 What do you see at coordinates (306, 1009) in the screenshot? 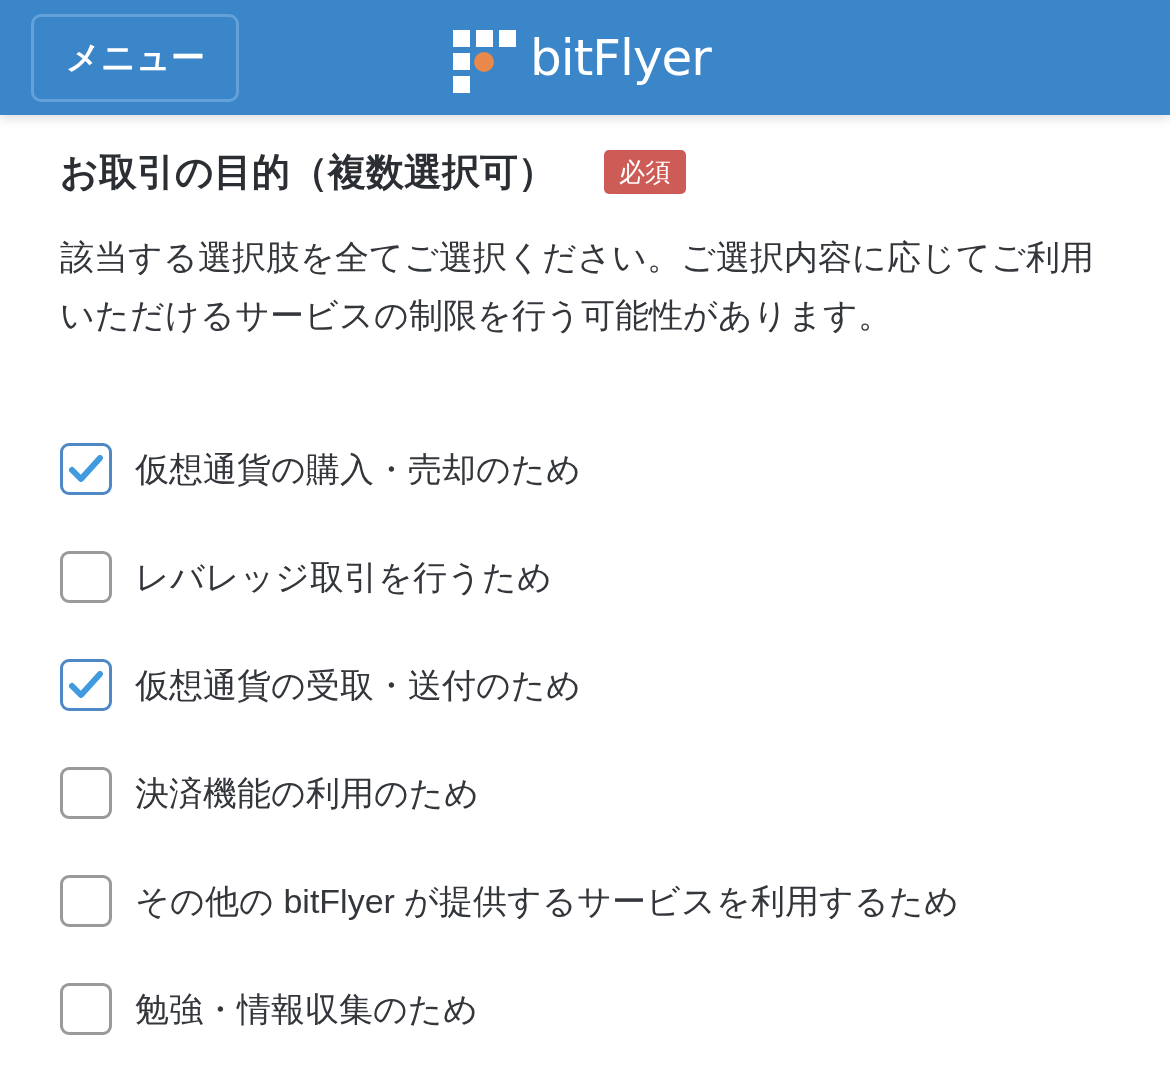
I see `checkbox-label: 勉強・情報収集のため` at bounding box center [306, 1009].